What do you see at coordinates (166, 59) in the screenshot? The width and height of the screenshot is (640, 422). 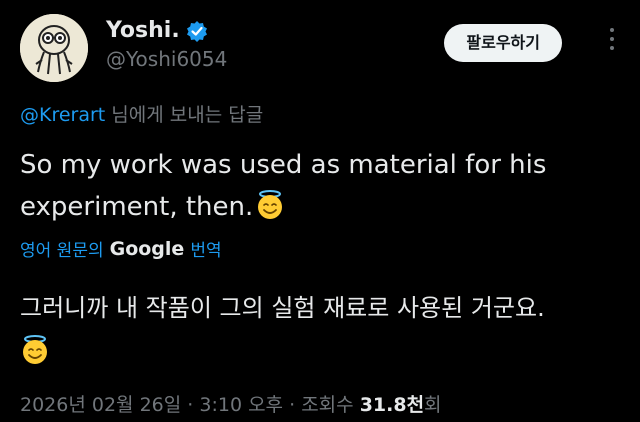 I see `user-handle: @Yoshi6054` at bounding box center [166, 59].